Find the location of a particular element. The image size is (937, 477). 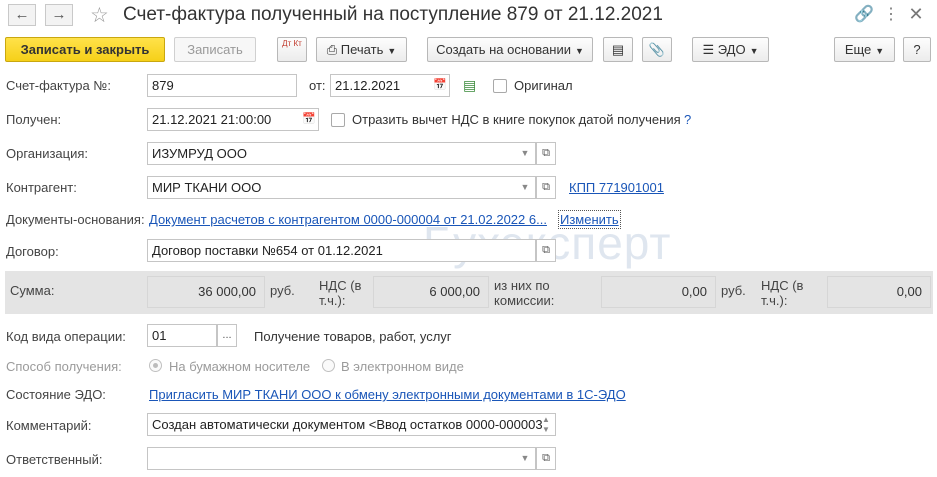

edo-button: ☰ ЭДО ▼ is located at coordinates (730, 49).